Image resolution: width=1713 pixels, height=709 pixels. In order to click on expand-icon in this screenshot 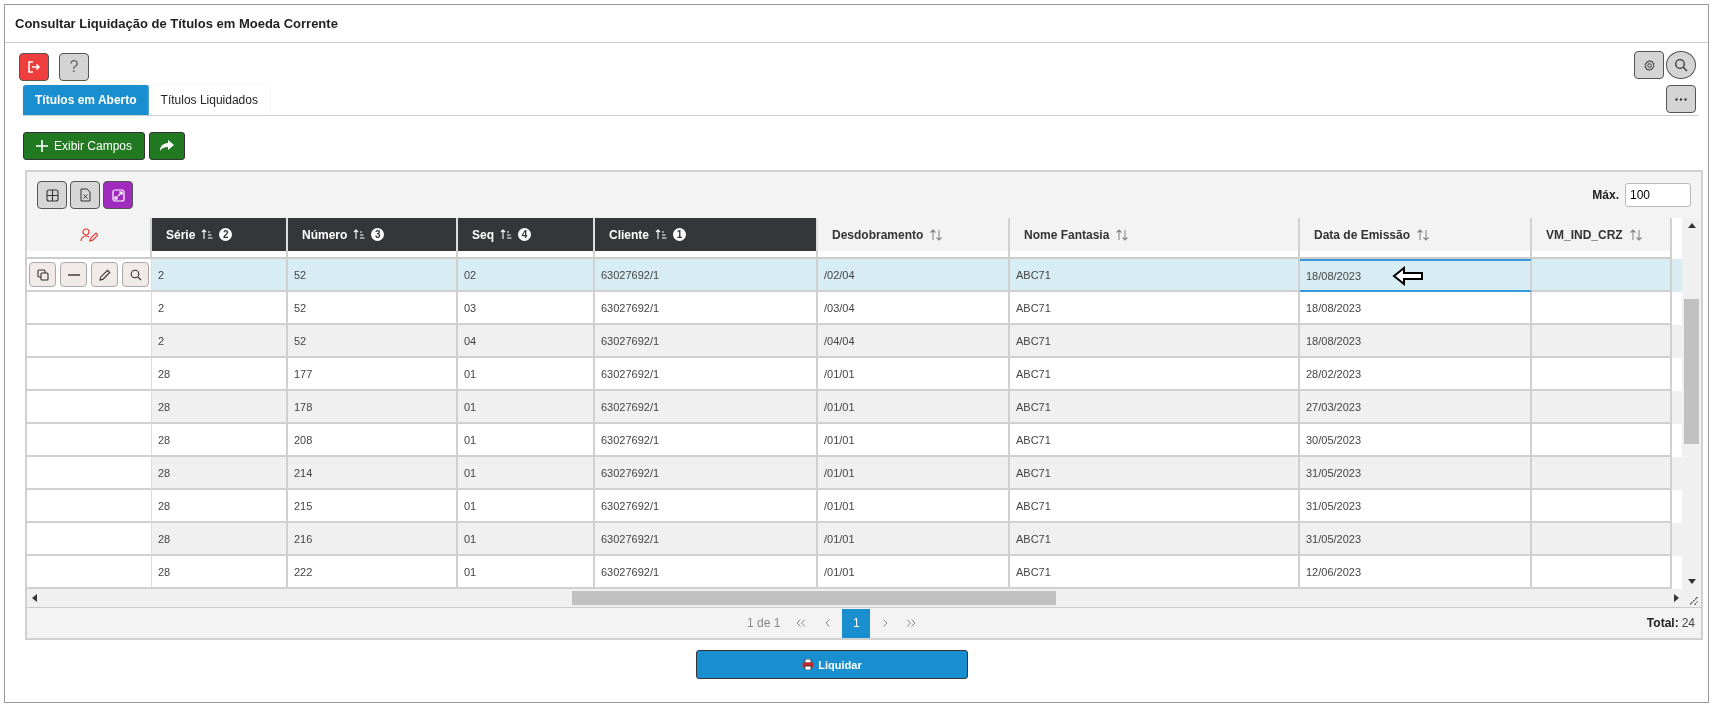, I will do `click(118, 195)`.